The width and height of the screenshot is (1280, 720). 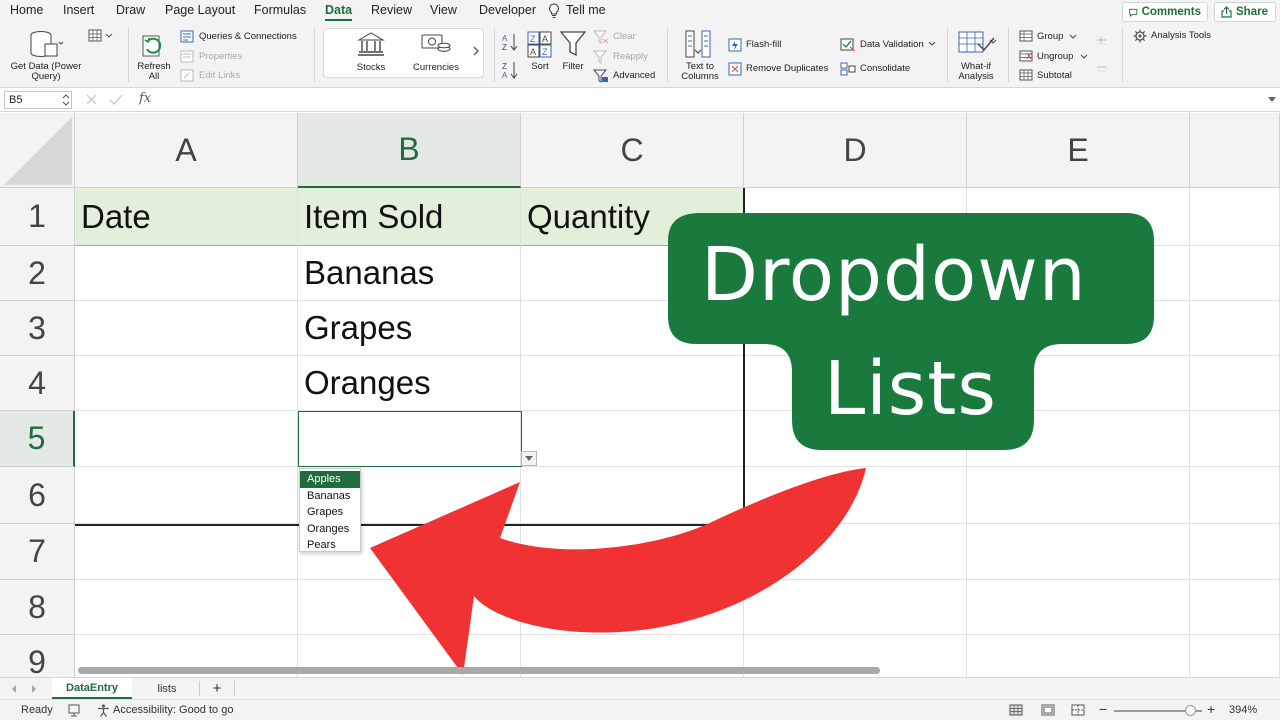 What do you see at coordinates (1078, 710) in the screenshot?
I see `page-break-view-icon` at bounding box center [1078, 710].